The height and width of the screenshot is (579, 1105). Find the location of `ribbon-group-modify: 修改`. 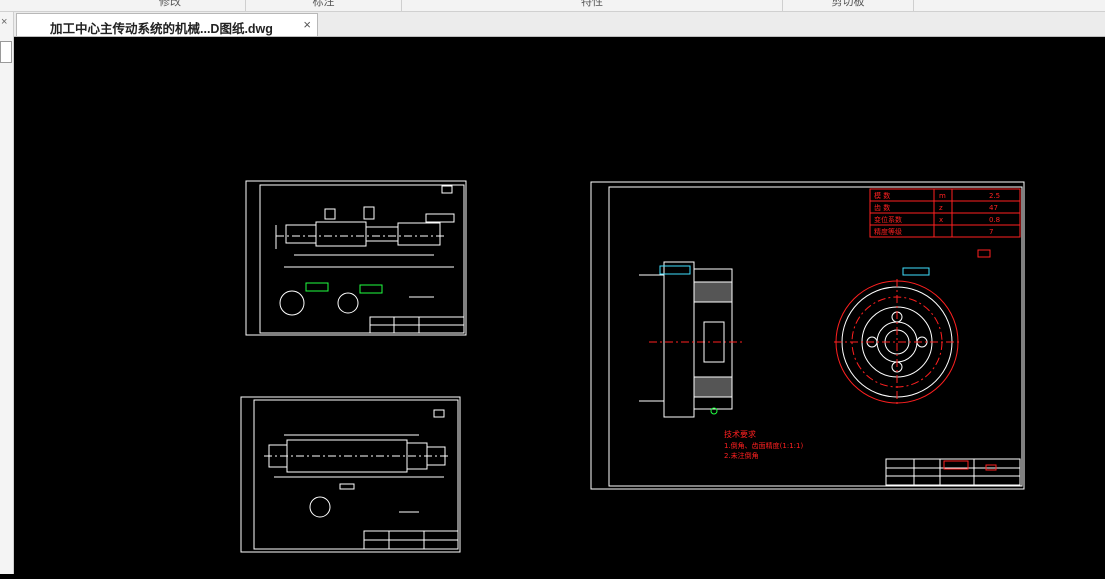

ribbon-group-modify: 修改 is located at coordinates (170, 5).